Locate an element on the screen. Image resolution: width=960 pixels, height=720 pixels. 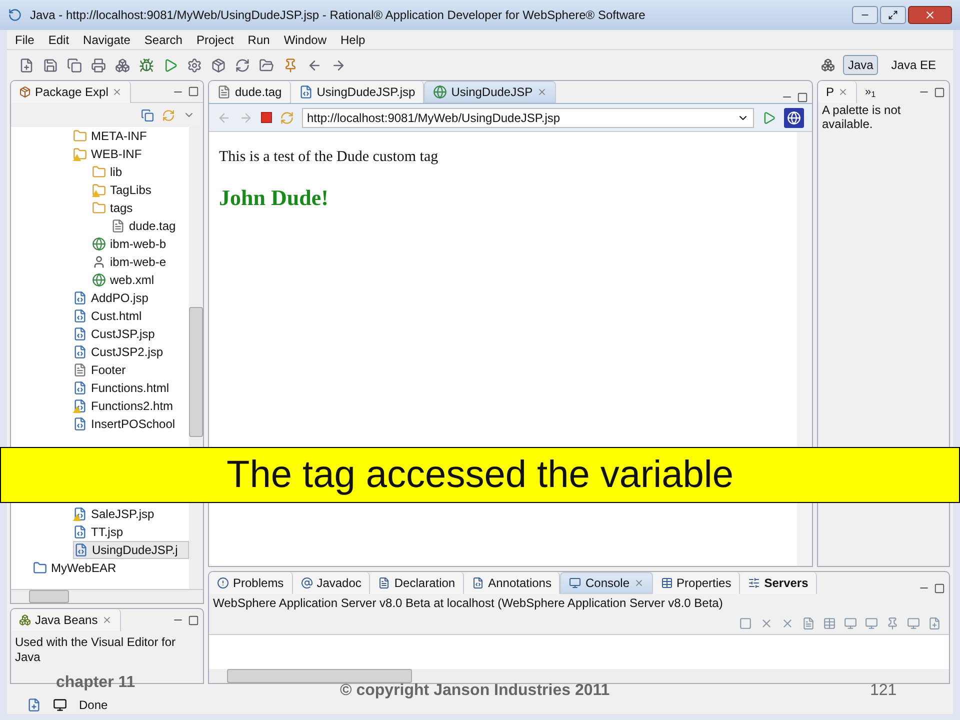
tree-item: dude.tag is located at coordinates (150, 226).